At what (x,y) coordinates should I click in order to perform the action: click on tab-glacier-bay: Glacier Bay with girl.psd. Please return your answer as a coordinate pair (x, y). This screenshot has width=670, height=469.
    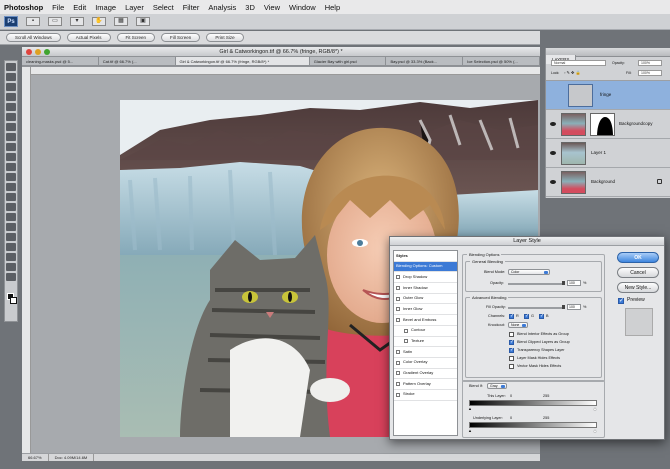
    Looking at the image, I should click on (348, 61).